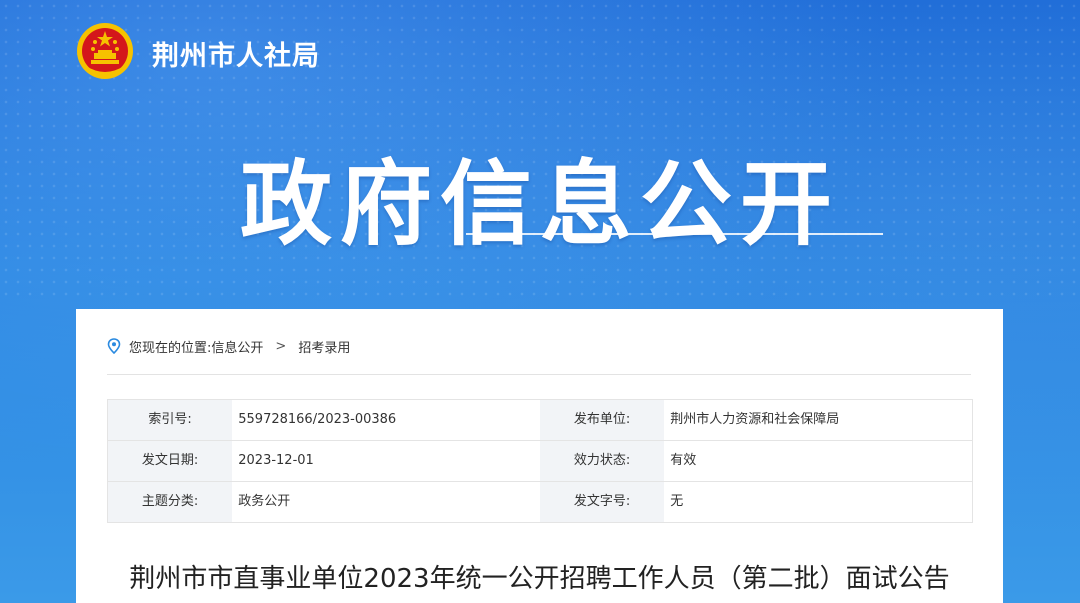  I want to click on meta-key: 效力状态:, so click(602, 461).